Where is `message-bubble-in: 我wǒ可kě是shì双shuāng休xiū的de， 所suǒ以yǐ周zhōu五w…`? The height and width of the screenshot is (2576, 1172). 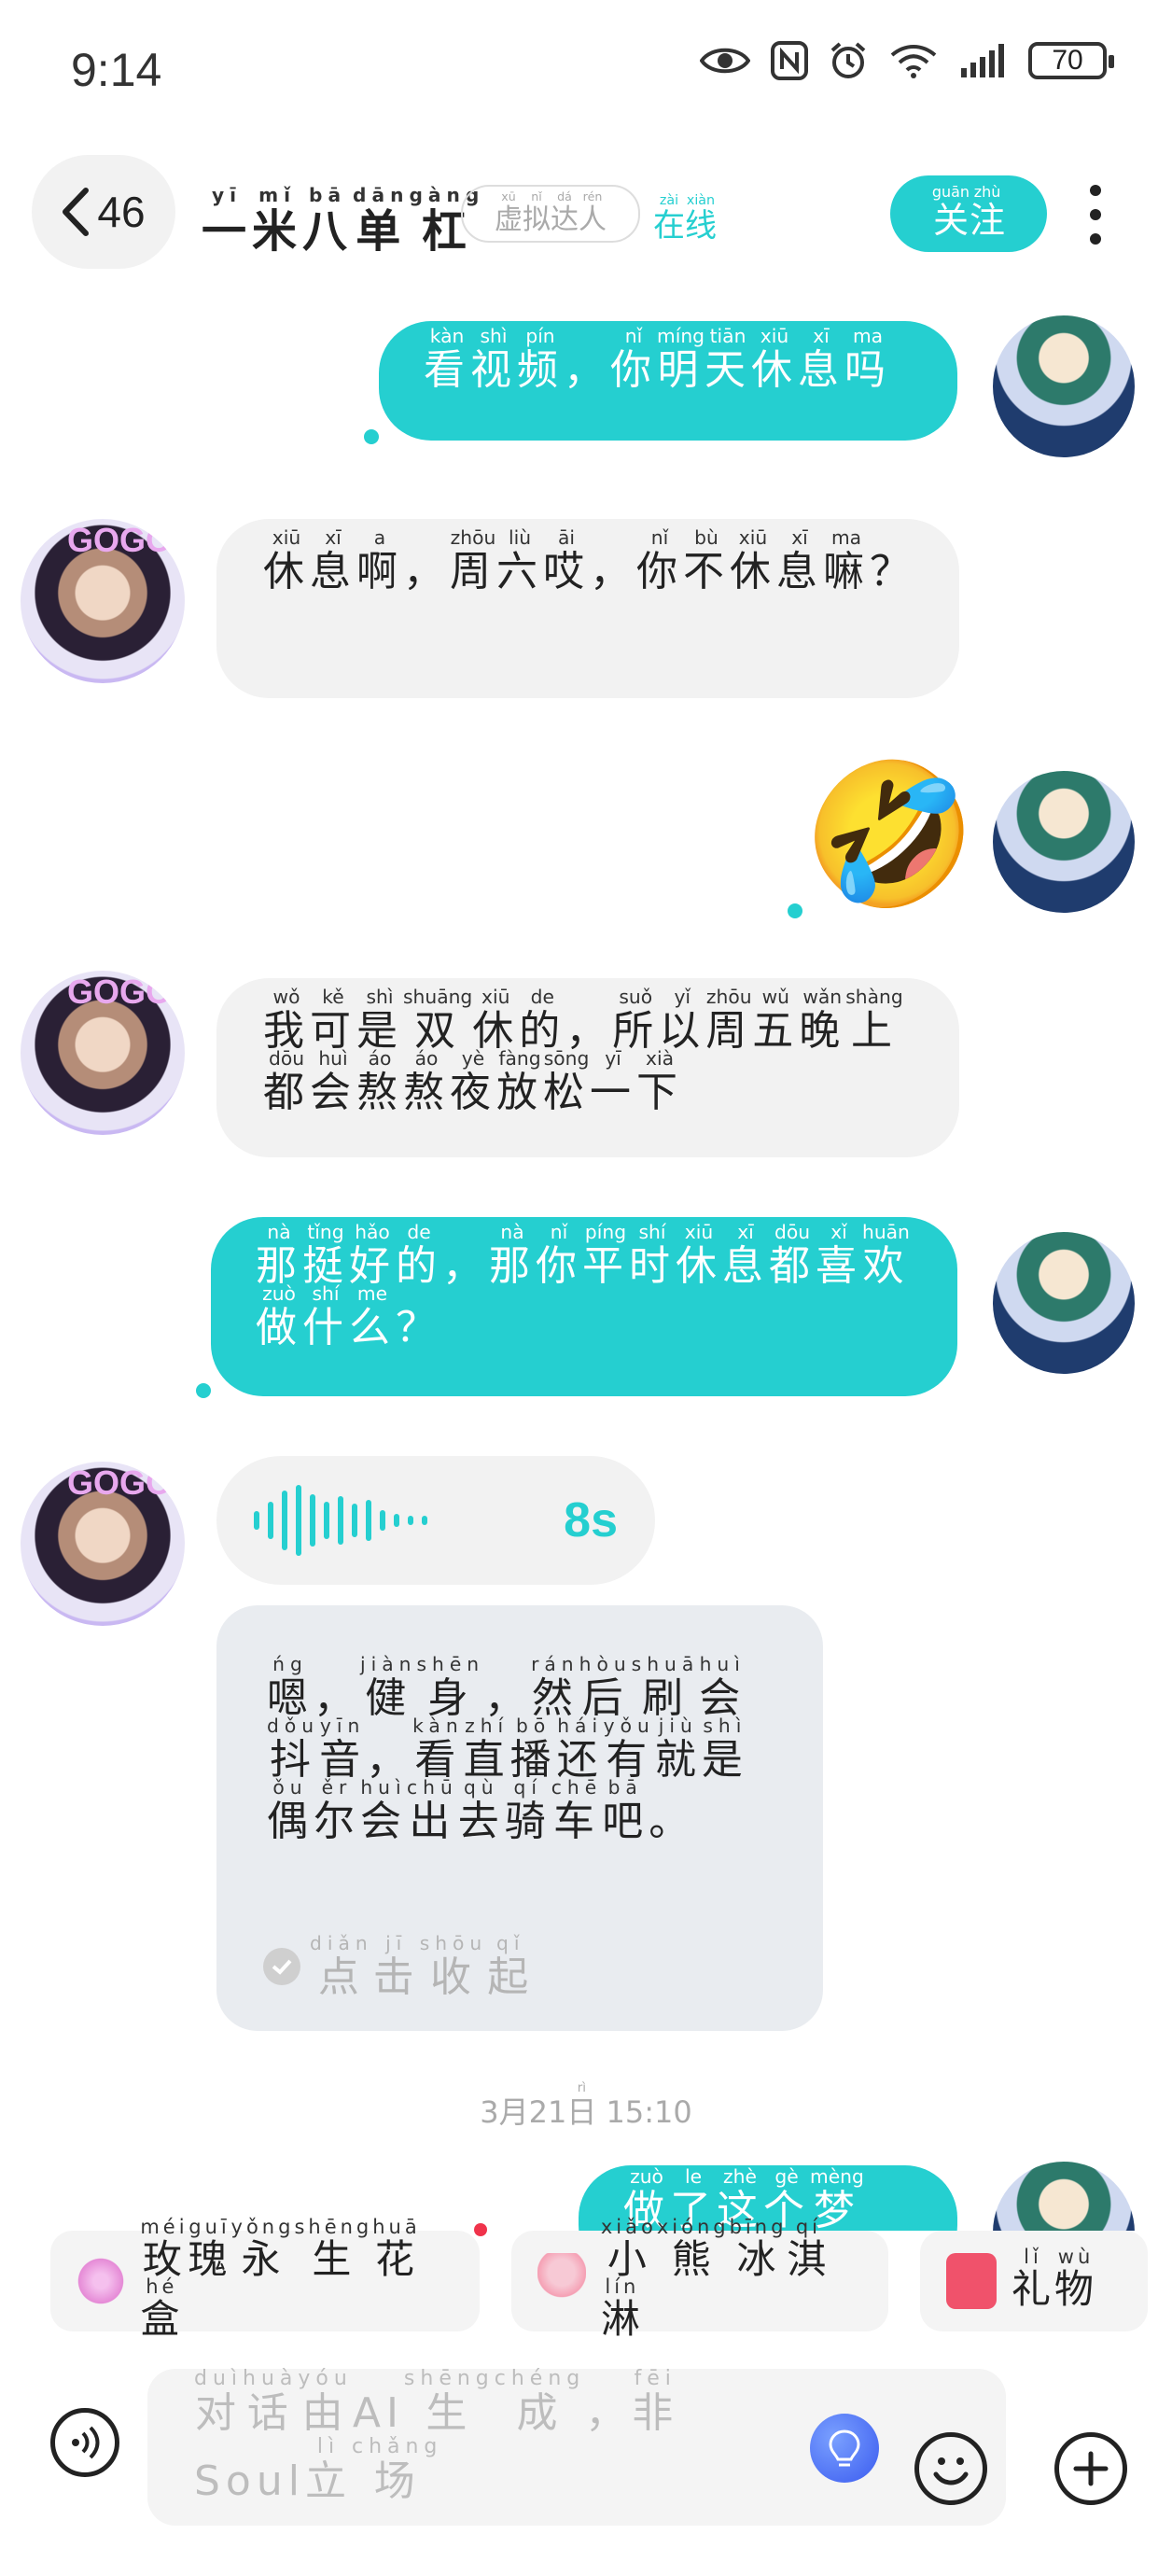
message-bubble-in: 我wǒ可kě是shì双shuāng休xiū的de， 所suǒ以yǐ周zhōu五w… is located at coordinates (587, 1067).